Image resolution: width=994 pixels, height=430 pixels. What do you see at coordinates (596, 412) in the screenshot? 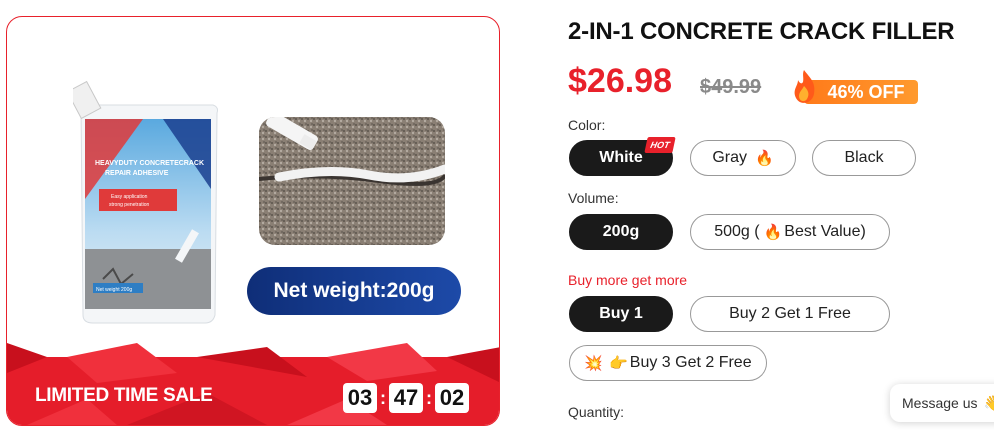
I see `quantity-label: Quantity:` at bounding box center [596, 412].